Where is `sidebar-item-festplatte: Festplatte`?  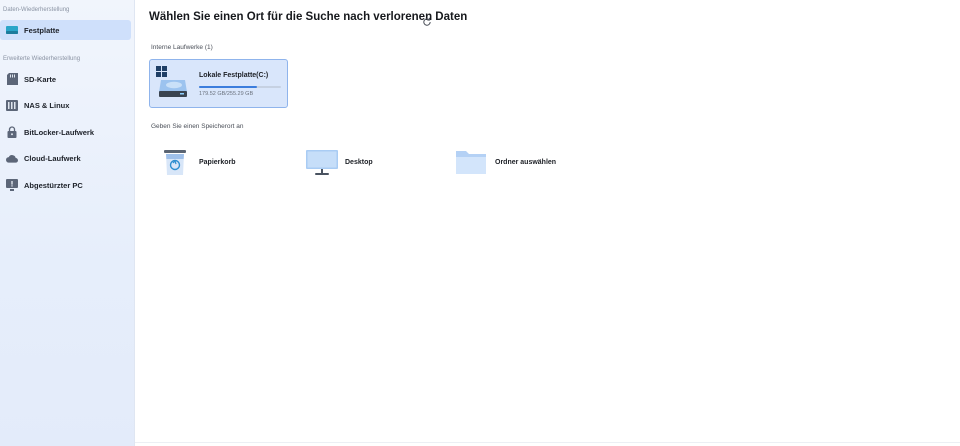 sidebar-item-festplatte: Festplatte is located at coordinates (65, 30).